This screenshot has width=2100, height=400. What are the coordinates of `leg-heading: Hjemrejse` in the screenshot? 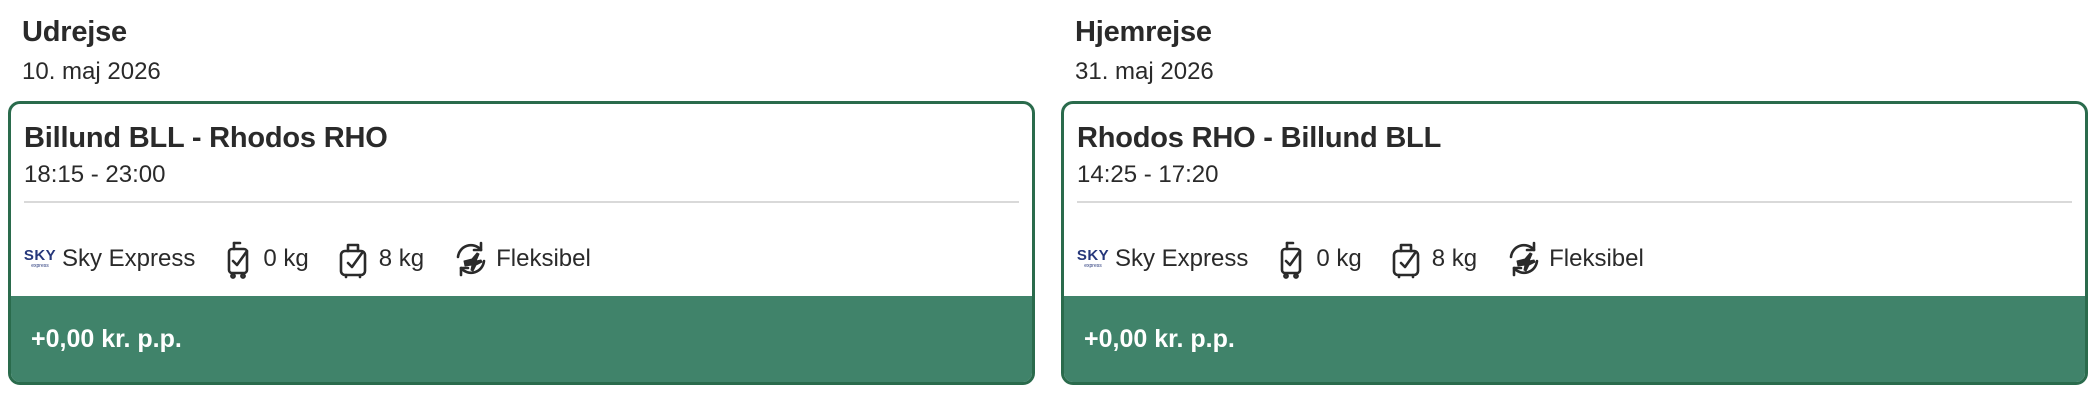 It's located at (1143, 32).